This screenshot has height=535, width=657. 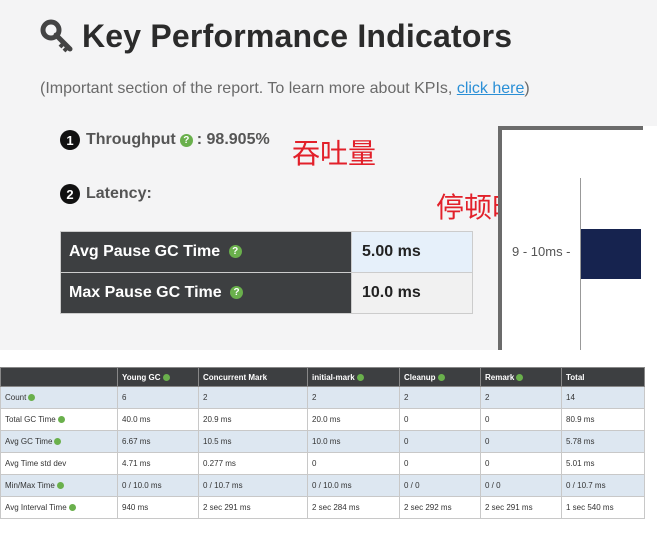 I want to click on gc-header-cell: Cleanup, so click(x=440, y=377).